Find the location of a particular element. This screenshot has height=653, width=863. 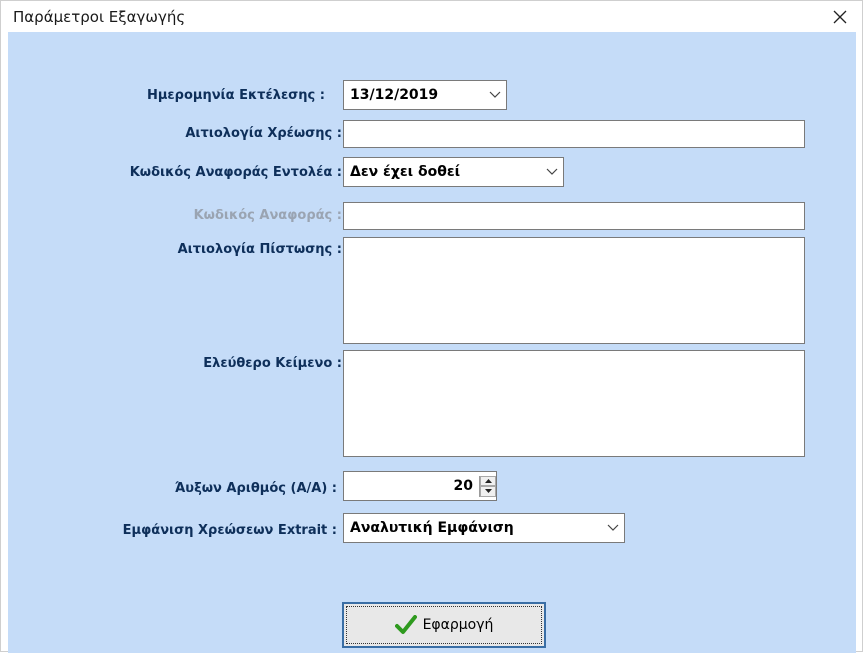

spin-down-button is located at coordinates (488, 491).